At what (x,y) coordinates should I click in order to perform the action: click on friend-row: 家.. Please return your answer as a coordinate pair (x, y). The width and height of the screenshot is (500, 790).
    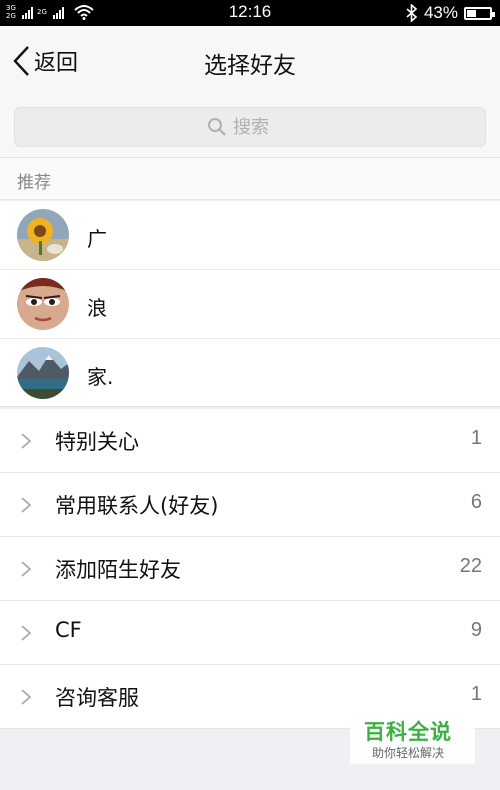
    Looking at the image, I should click on (250, 373).